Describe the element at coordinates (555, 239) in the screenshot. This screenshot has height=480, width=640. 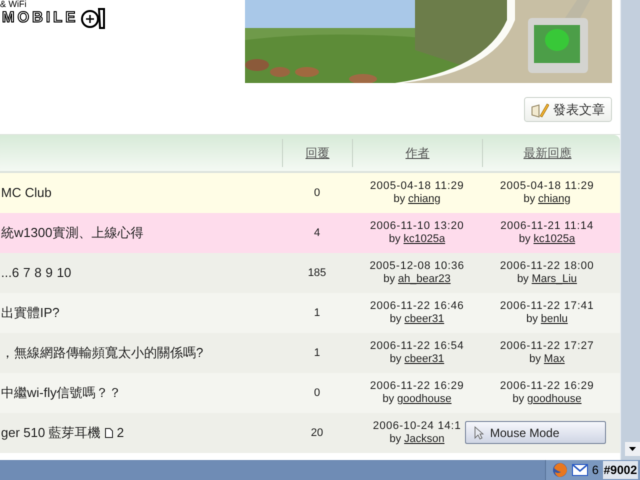
I see `last-reply-author-link: kc1025a` at that location.